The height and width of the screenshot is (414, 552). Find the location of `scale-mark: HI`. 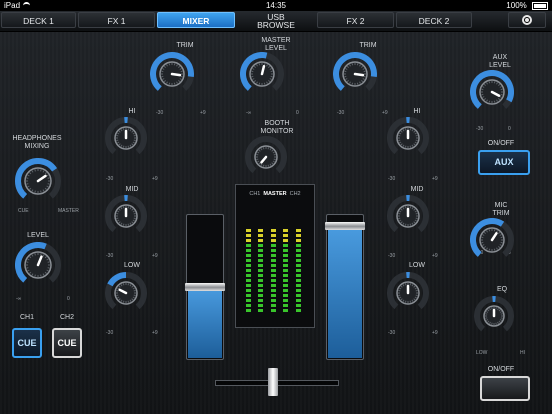

scale-mark: HI is located at coordinates (522, 353).